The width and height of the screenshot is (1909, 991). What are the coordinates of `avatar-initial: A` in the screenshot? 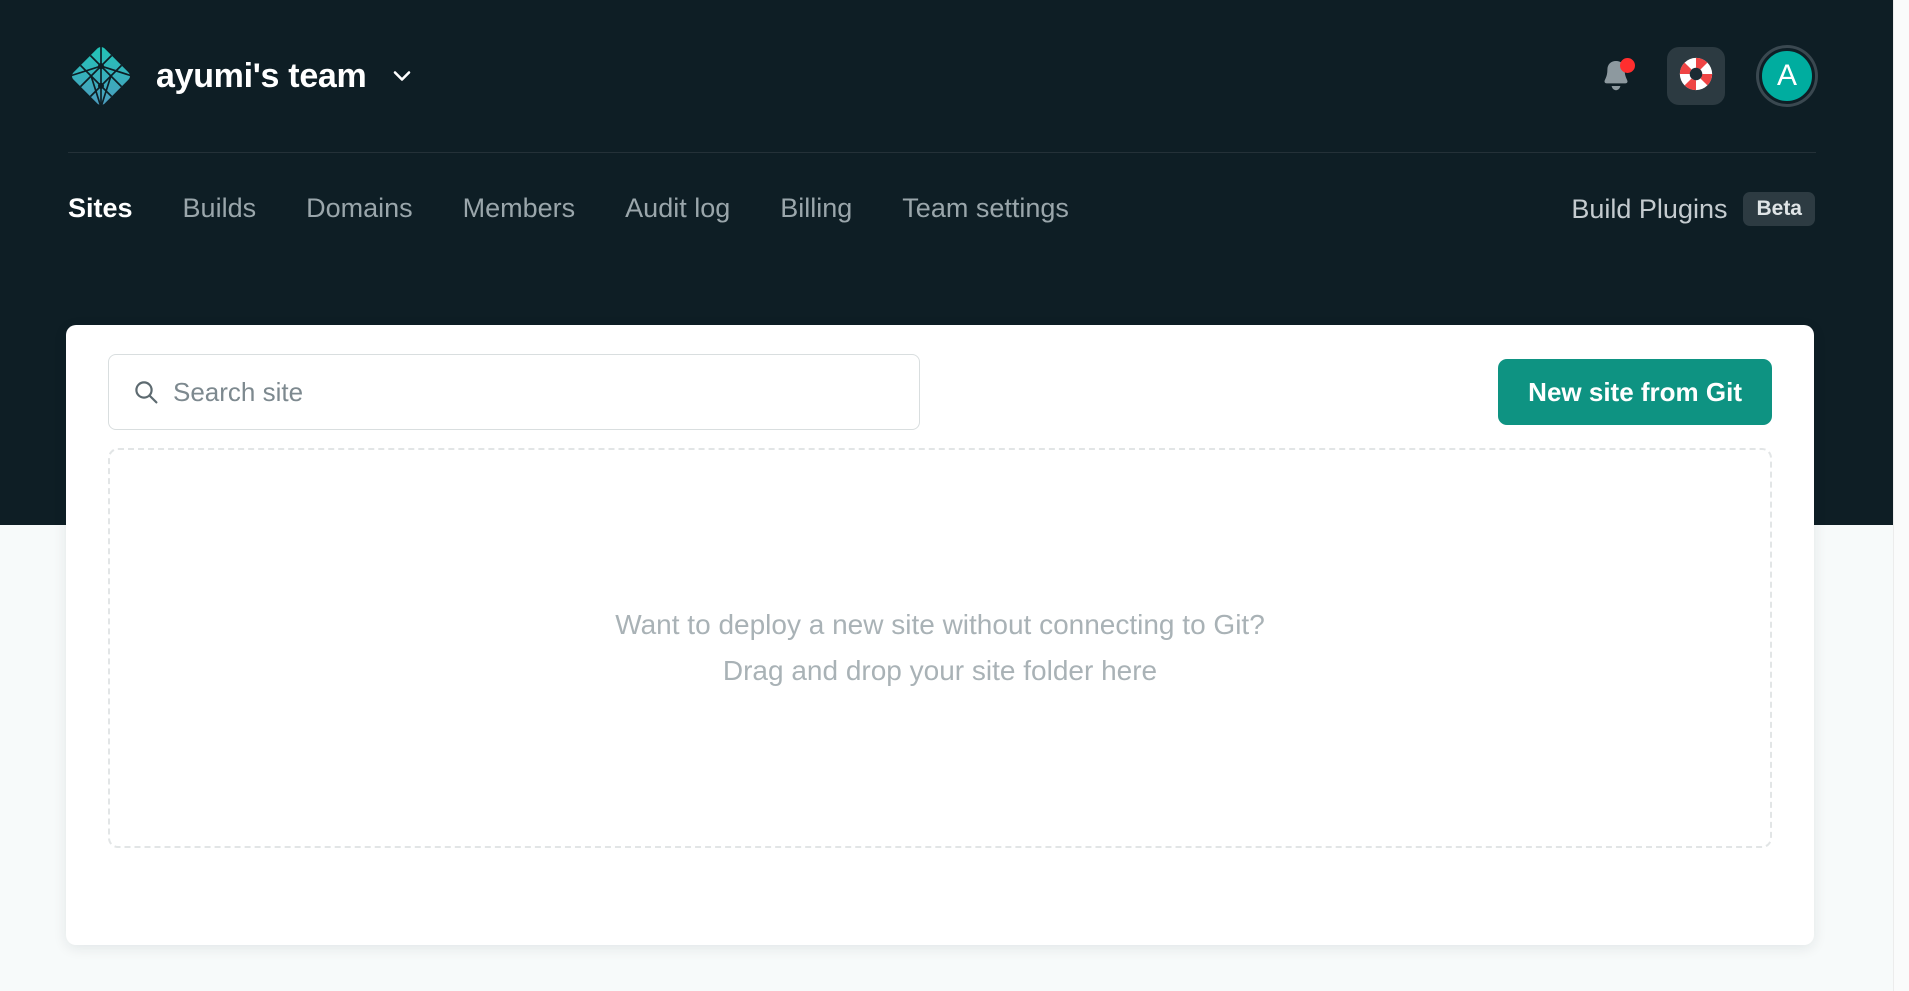 It's located at (1786, 75).